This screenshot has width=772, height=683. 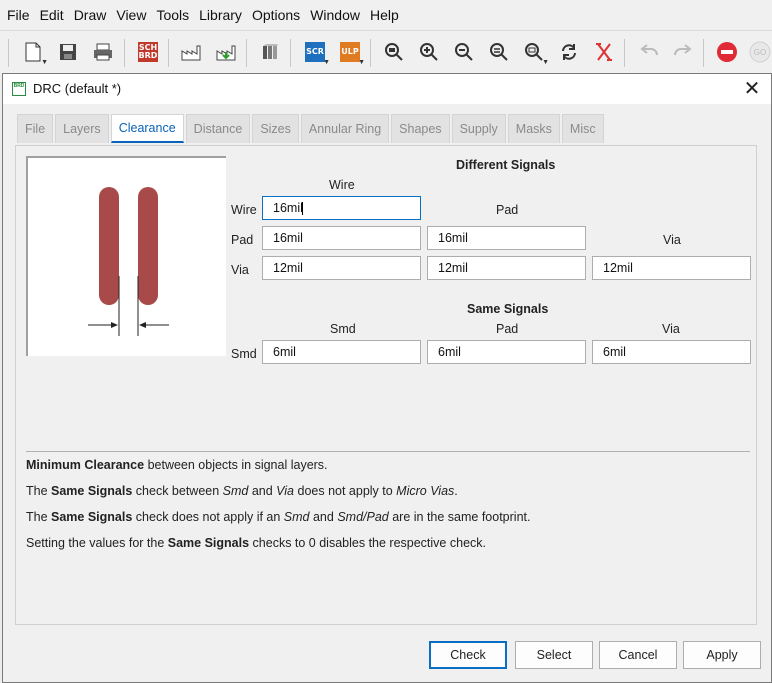 What do you see at coordinates (52, 15) in the screenshot?
I see `menu-edit: Edit` at bounding box center [52, 15].